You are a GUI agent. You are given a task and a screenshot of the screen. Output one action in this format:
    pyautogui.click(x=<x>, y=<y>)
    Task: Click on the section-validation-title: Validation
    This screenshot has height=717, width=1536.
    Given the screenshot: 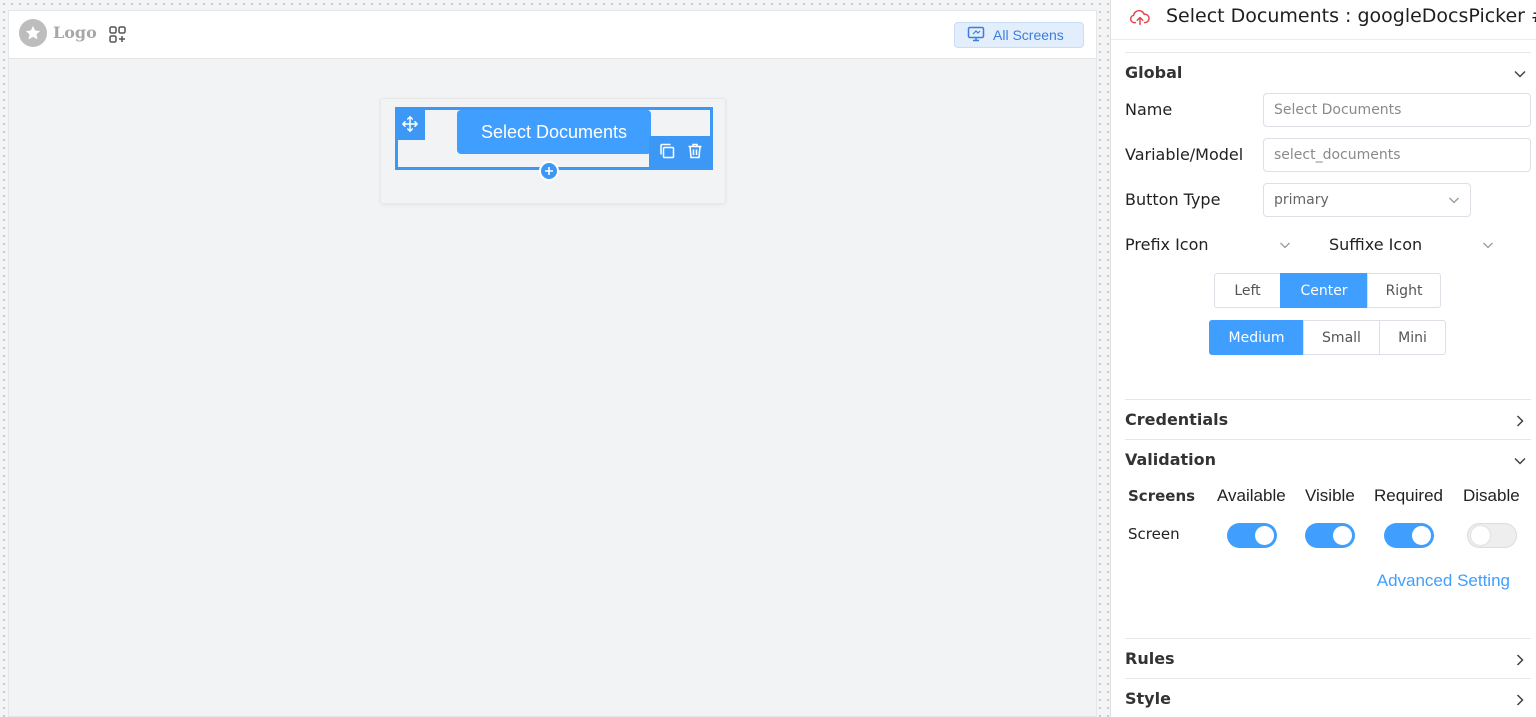 What is the action you would take?
    pyautogui.click(x=1171, y=459)
    